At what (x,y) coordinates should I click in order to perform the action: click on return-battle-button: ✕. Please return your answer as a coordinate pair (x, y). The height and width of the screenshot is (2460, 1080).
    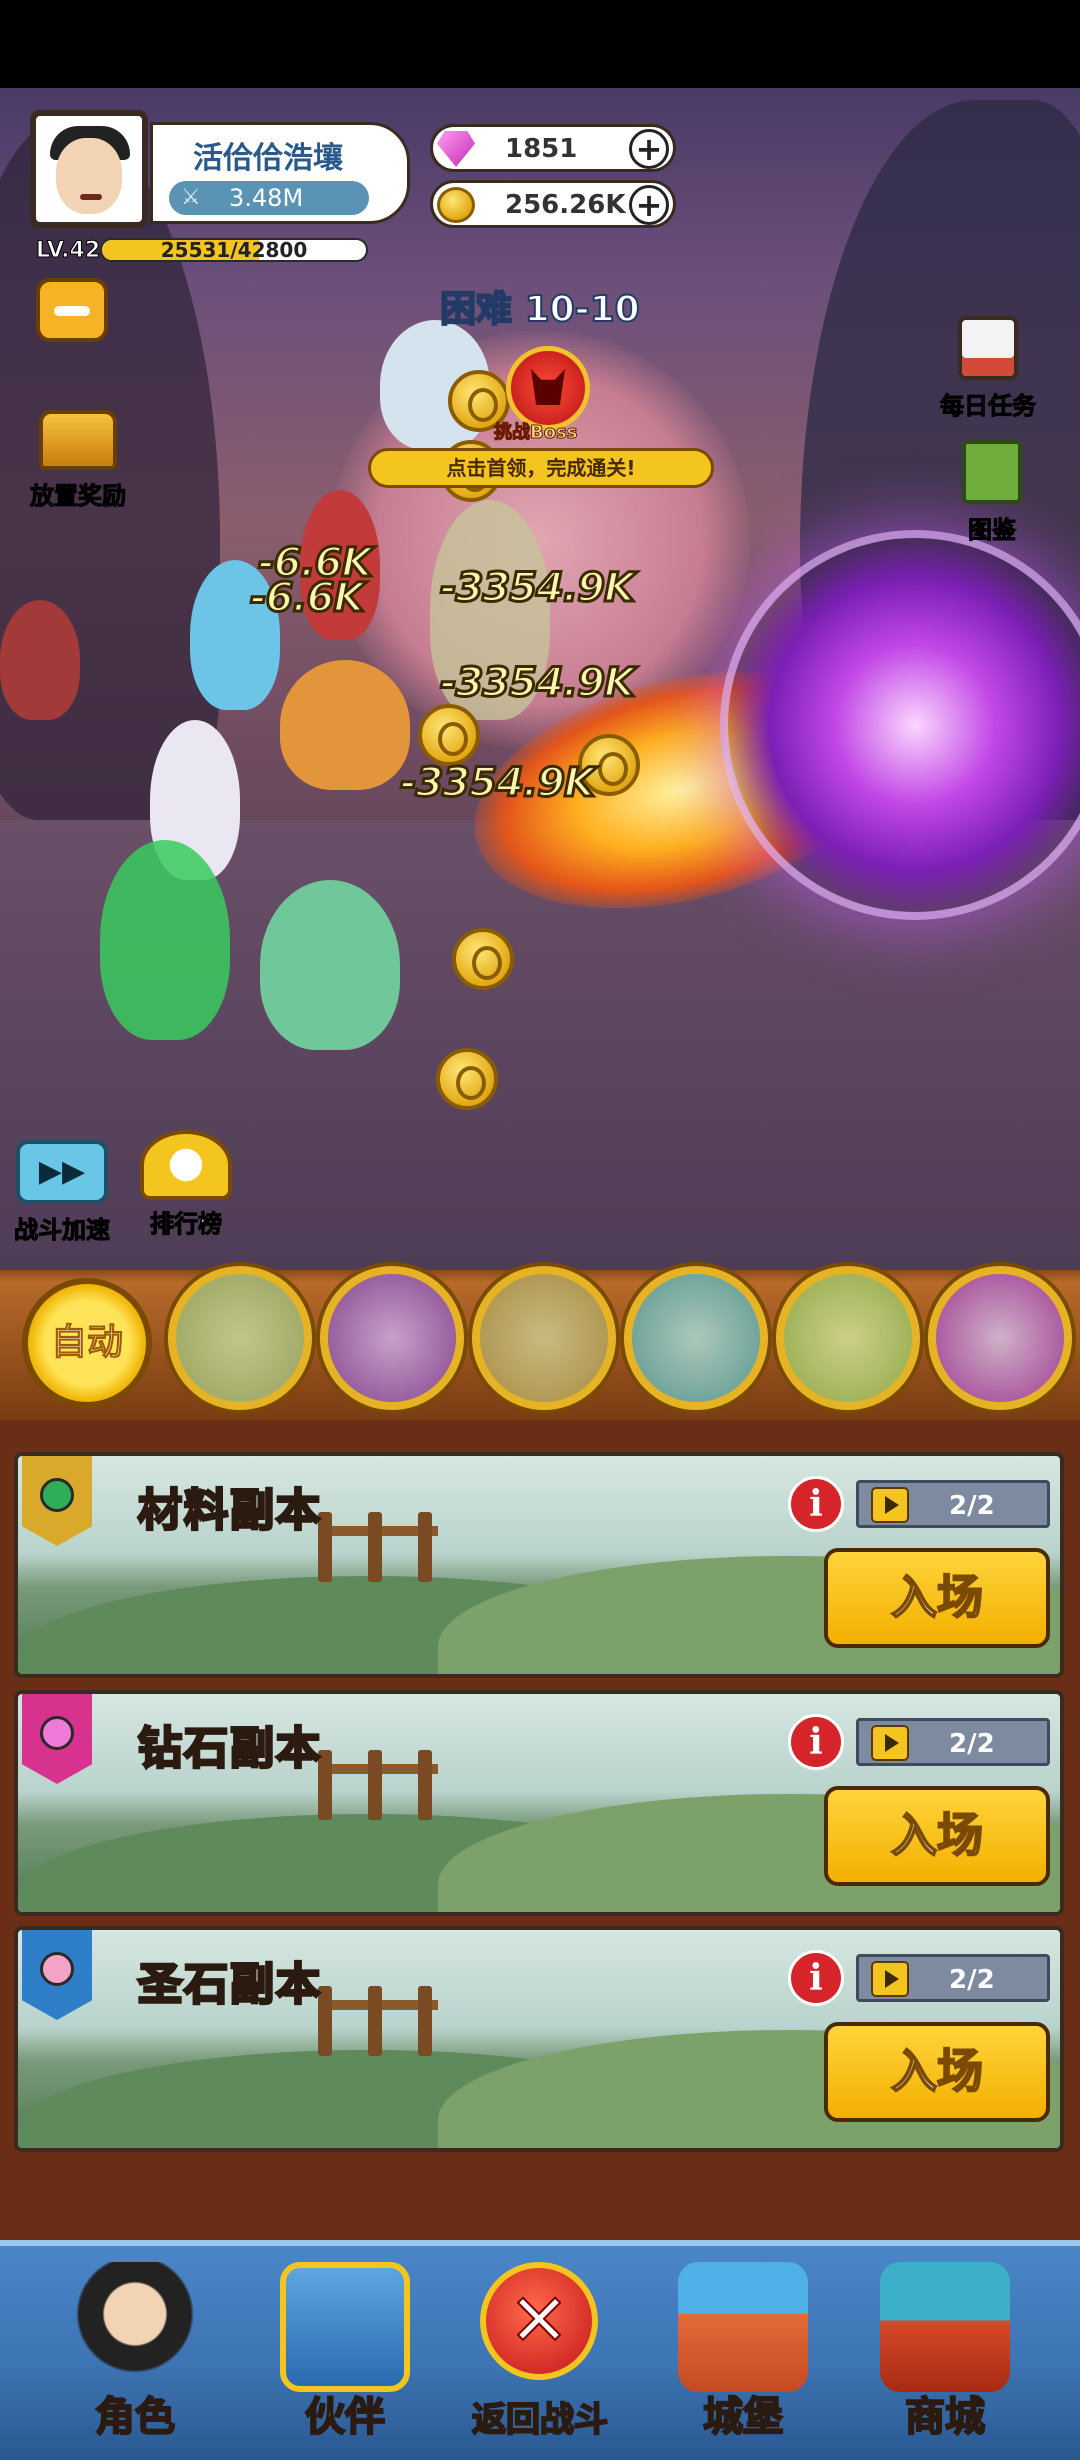
    Looking at the image, I should click on (539, 2321).